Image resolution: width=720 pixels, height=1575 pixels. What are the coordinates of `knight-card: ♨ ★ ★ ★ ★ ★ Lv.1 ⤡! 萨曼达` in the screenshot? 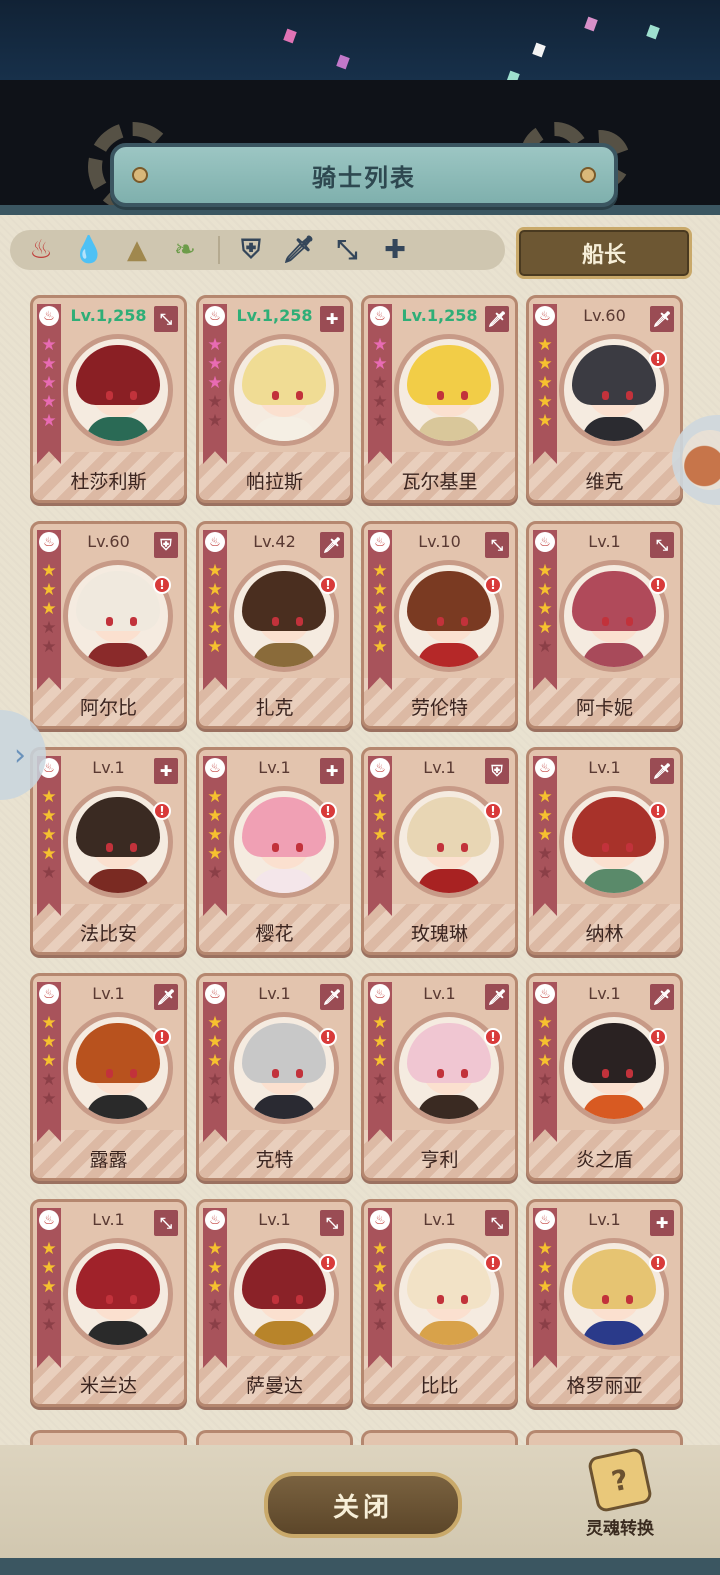 It's located at (274, 1303).